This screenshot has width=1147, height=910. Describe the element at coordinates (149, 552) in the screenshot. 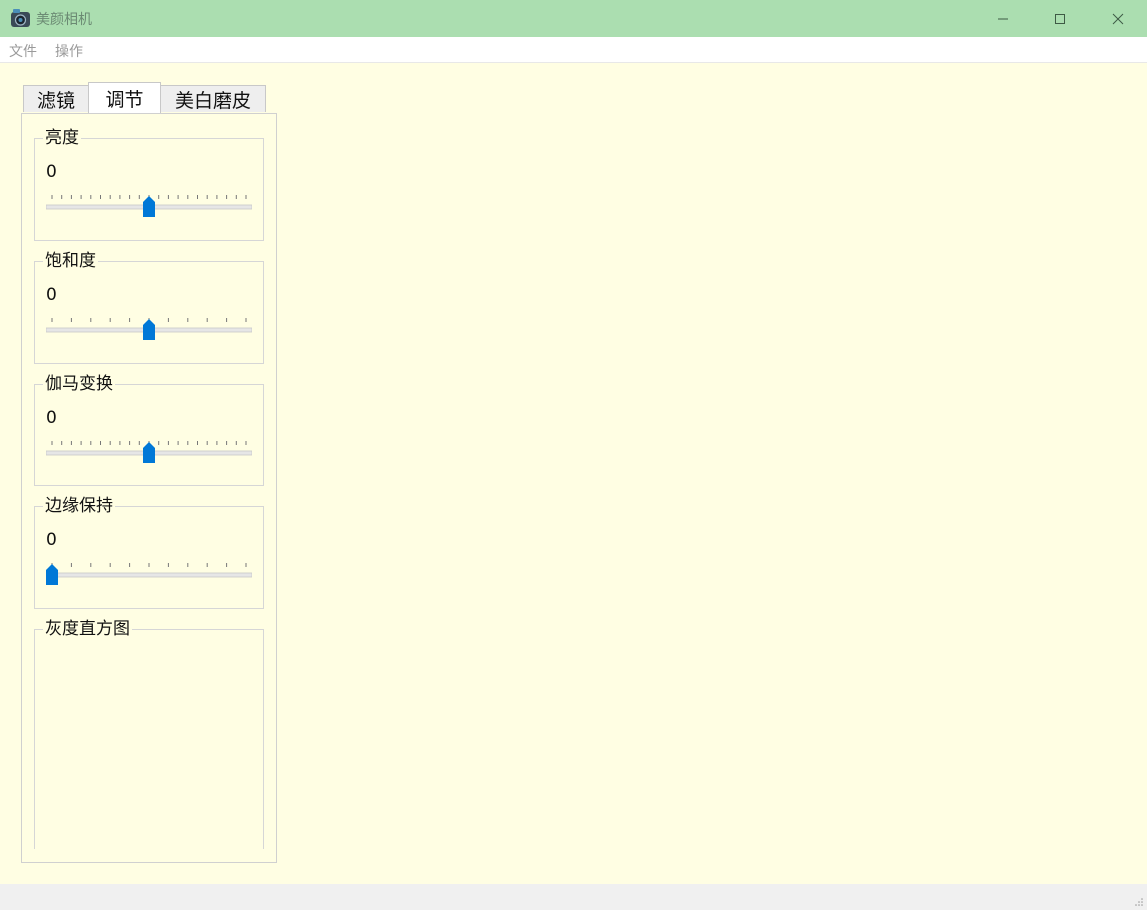

I see `edge-group: 边缘保持 0` at that location.